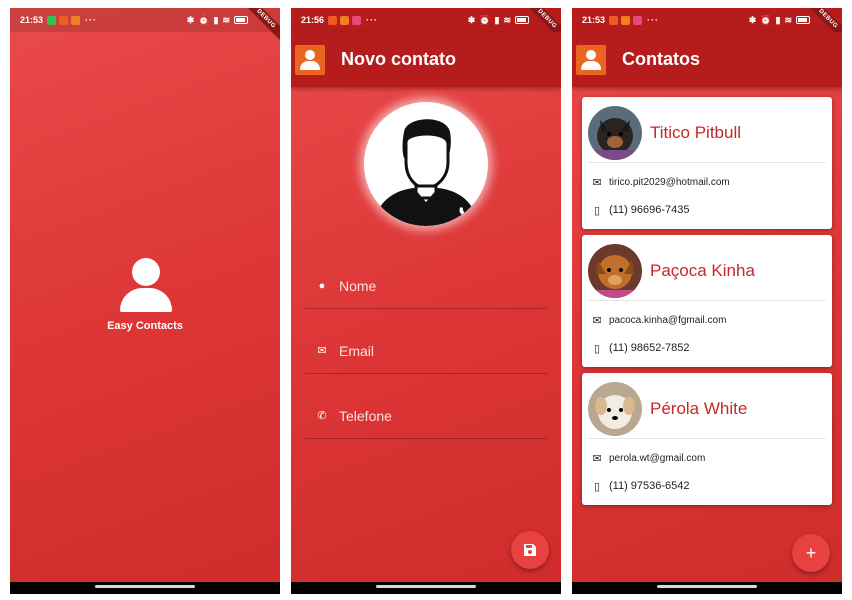  Describe the element at coordinates (434, 350) in the screenshot. I see `email-input` at that location.